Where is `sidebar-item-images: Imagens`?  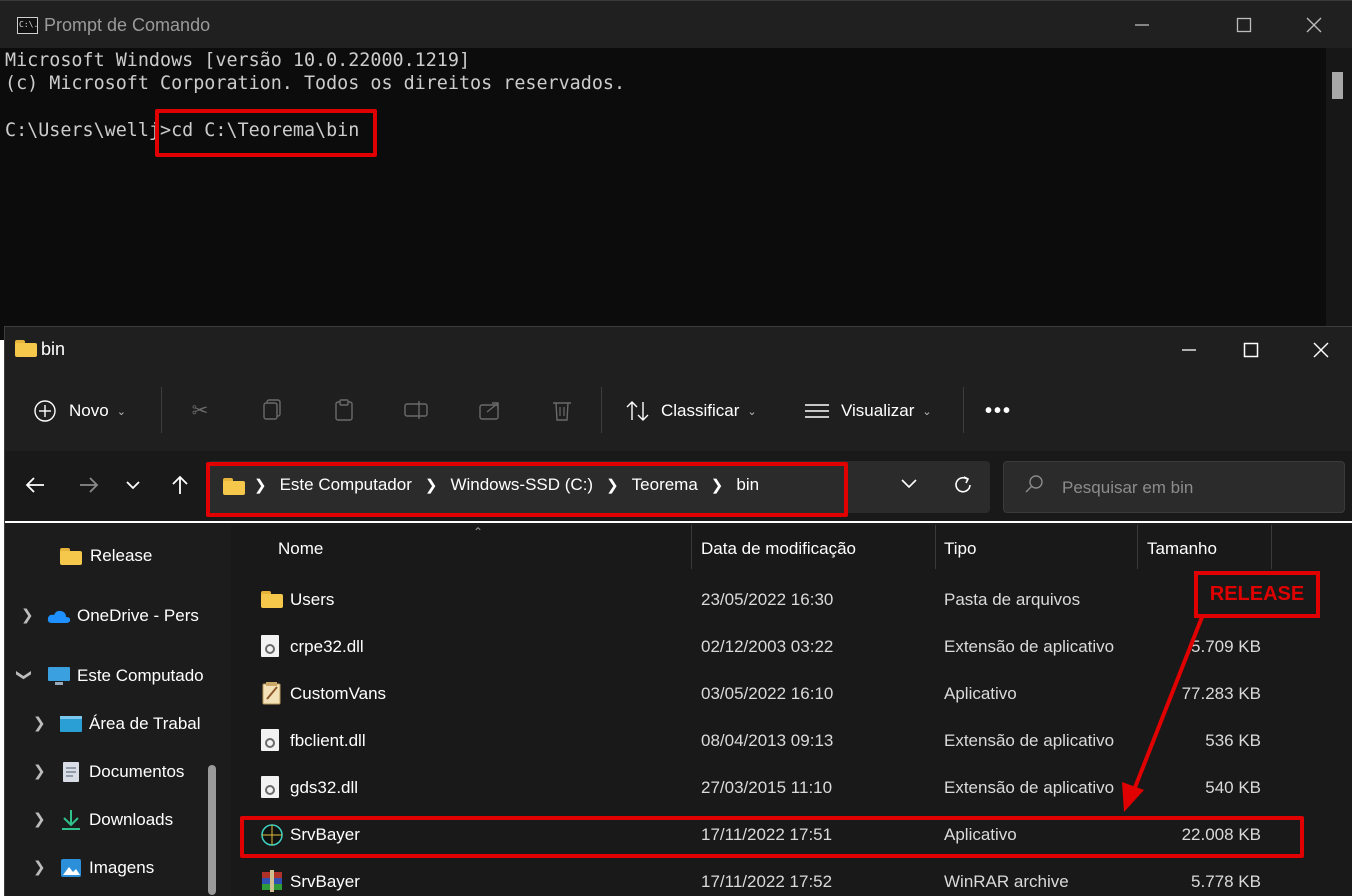 sidebar-item-images: Imagens is located at coordinates (133, 868).